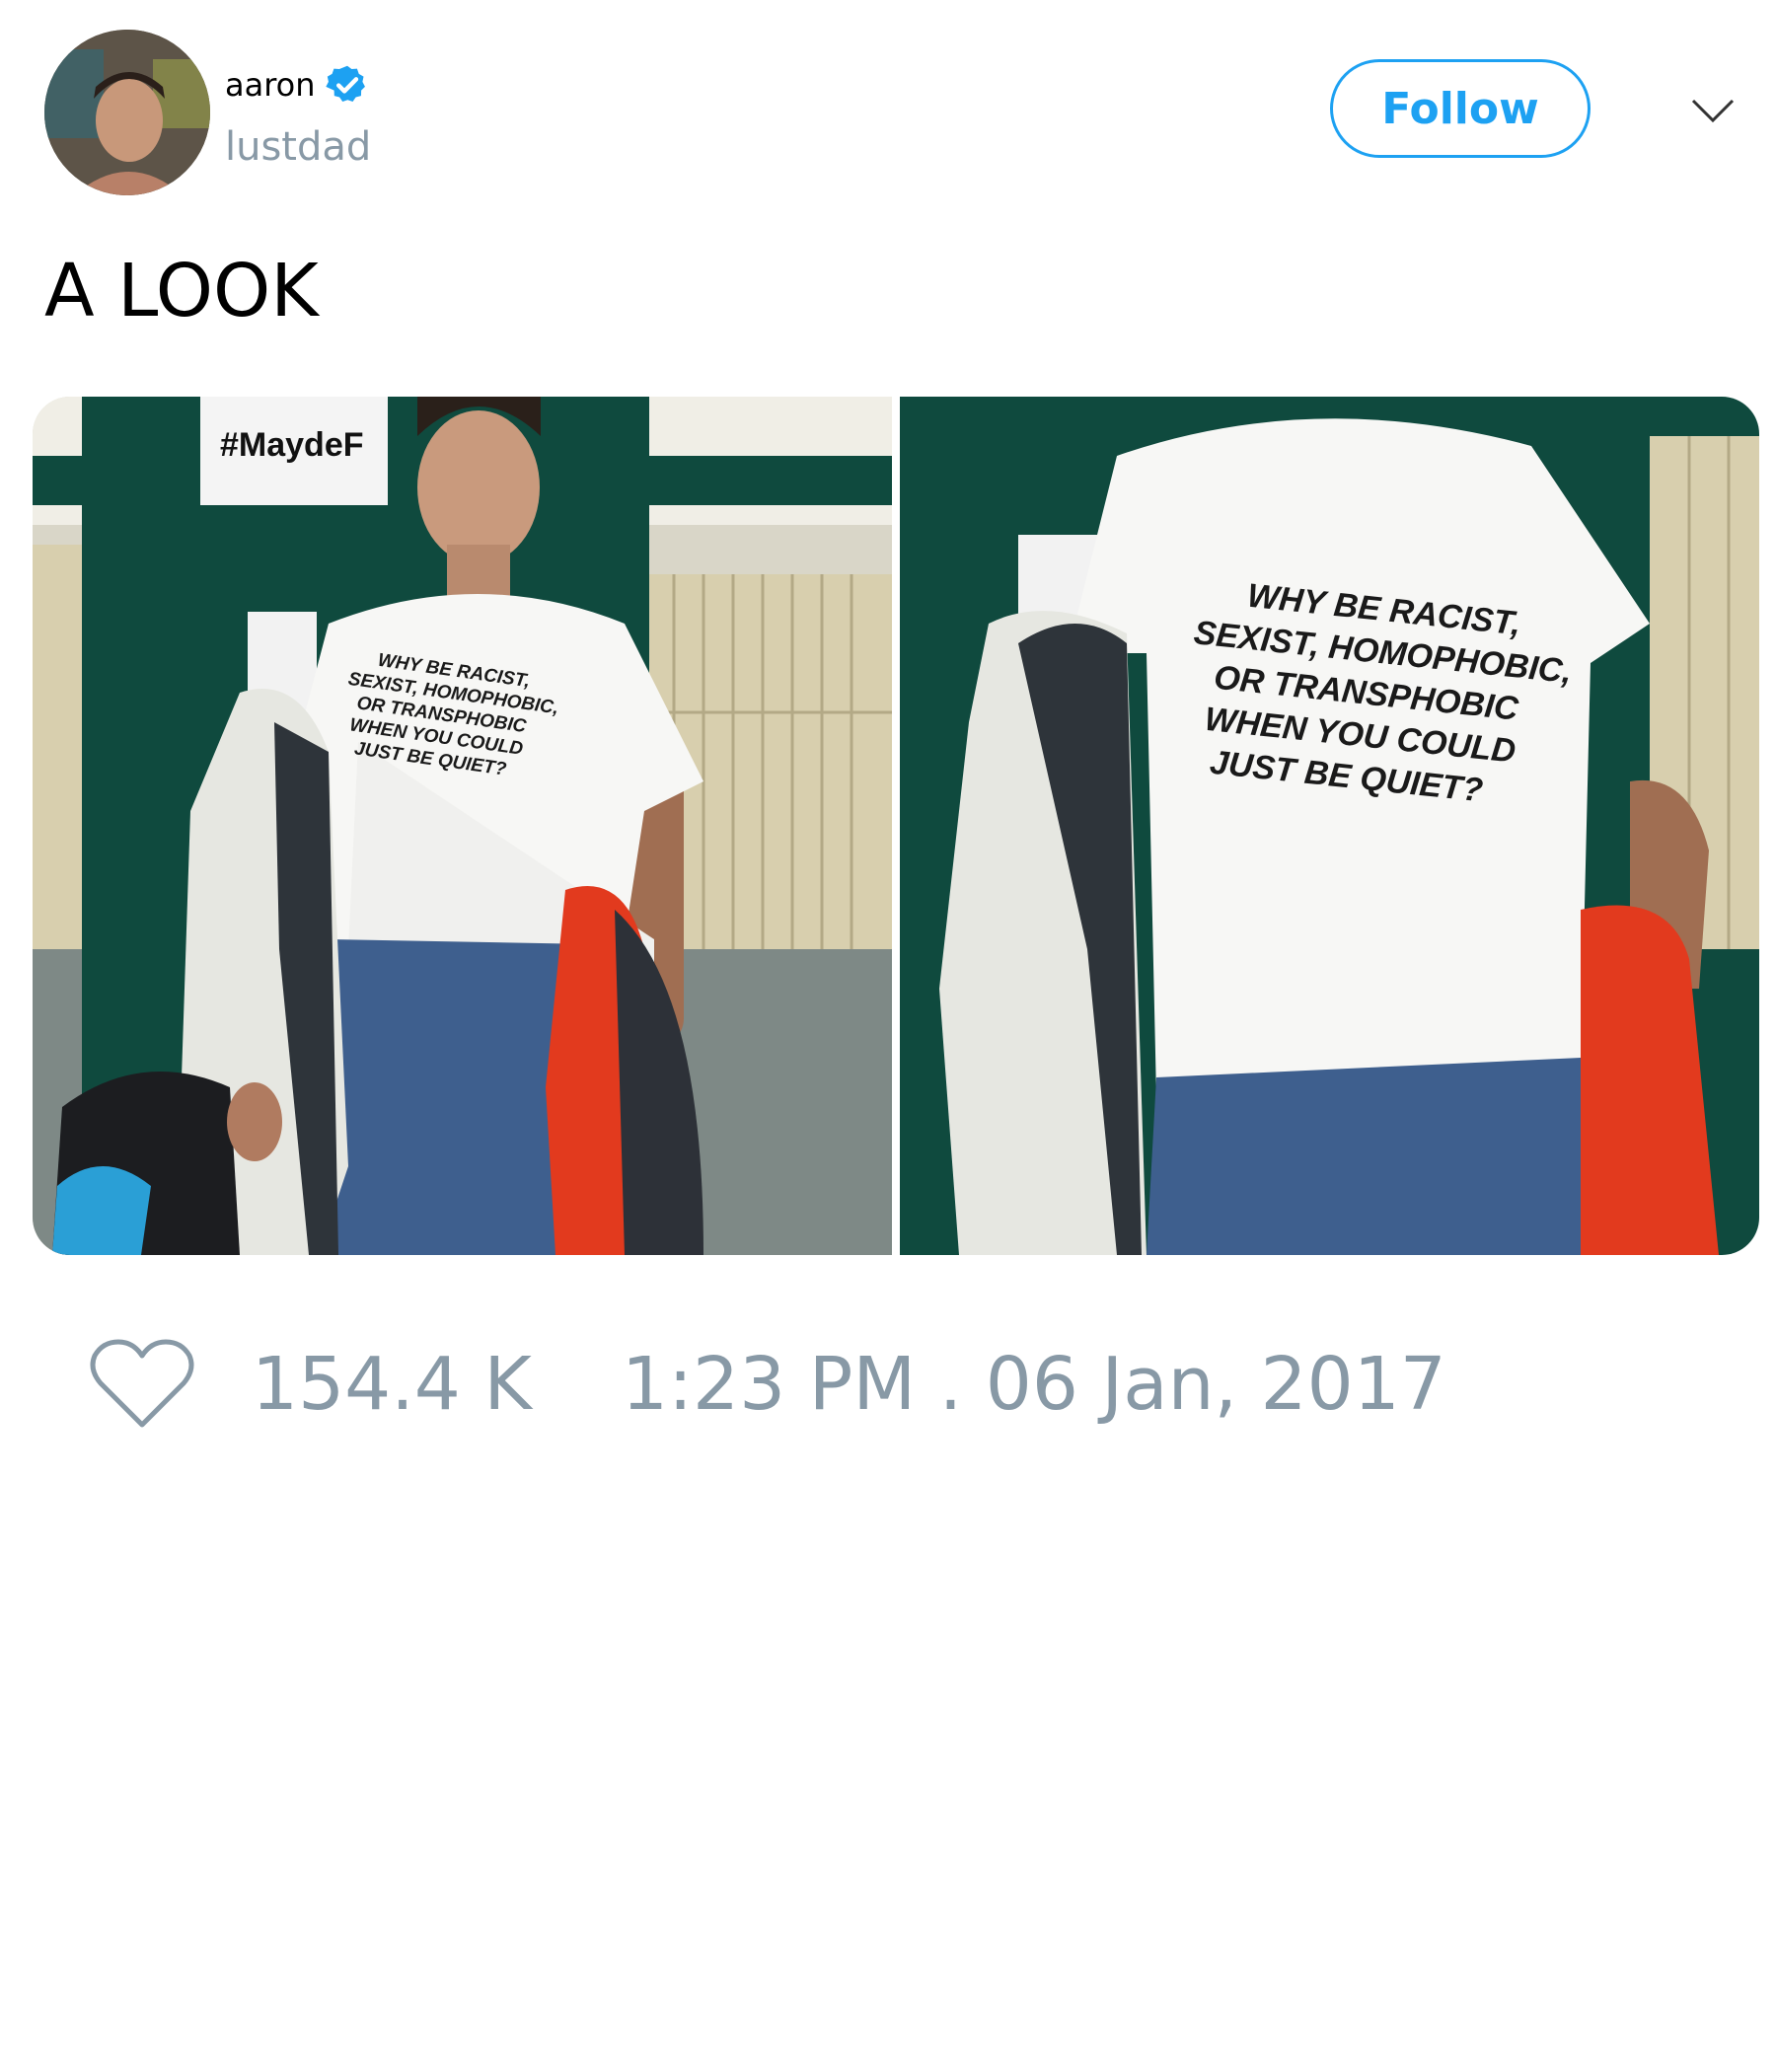 The width and height of the screenshot is (1776, 2072). Describe the element at coordinates (298, 147) in the screenshot. I see `user-handle: lustdad` at that location.